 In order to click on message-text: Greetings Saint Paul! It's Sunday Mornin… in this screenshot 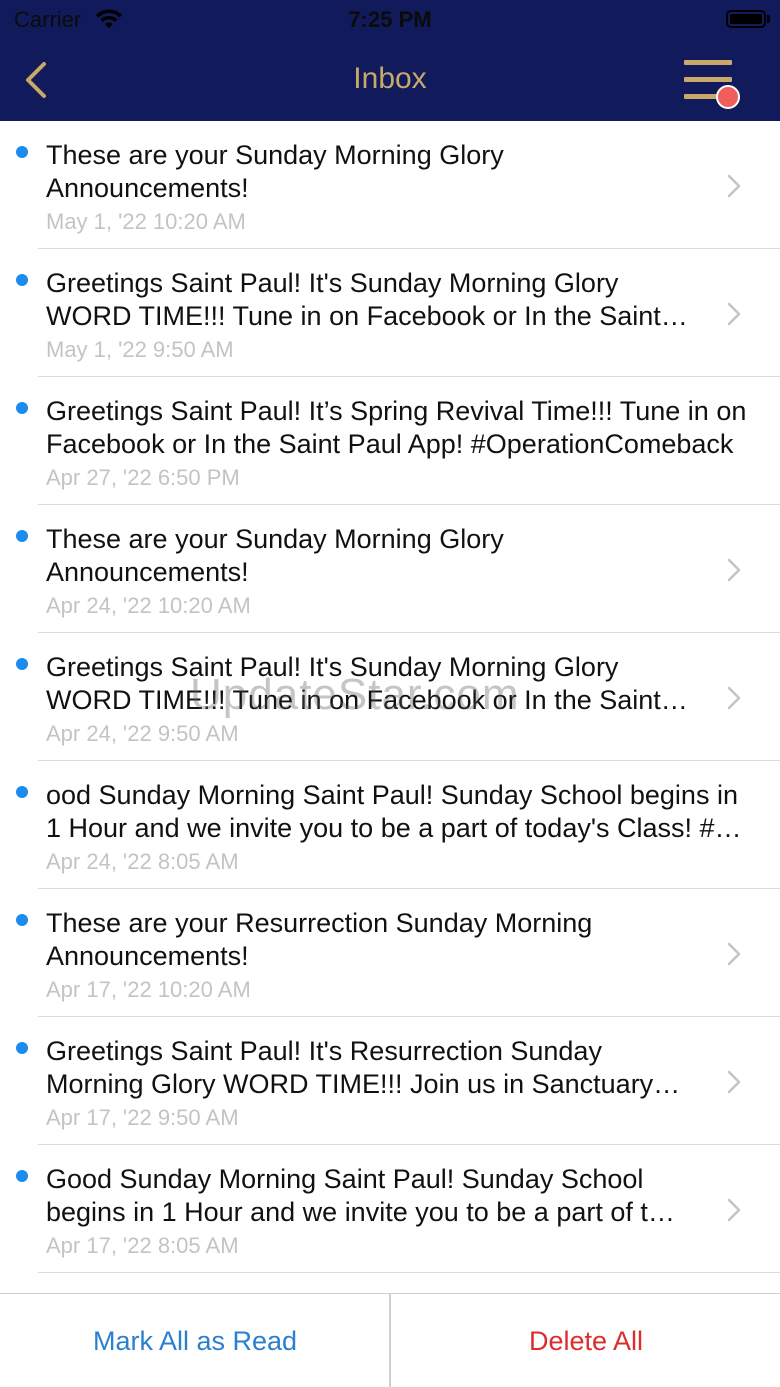, I will do `click(367, 299)`.